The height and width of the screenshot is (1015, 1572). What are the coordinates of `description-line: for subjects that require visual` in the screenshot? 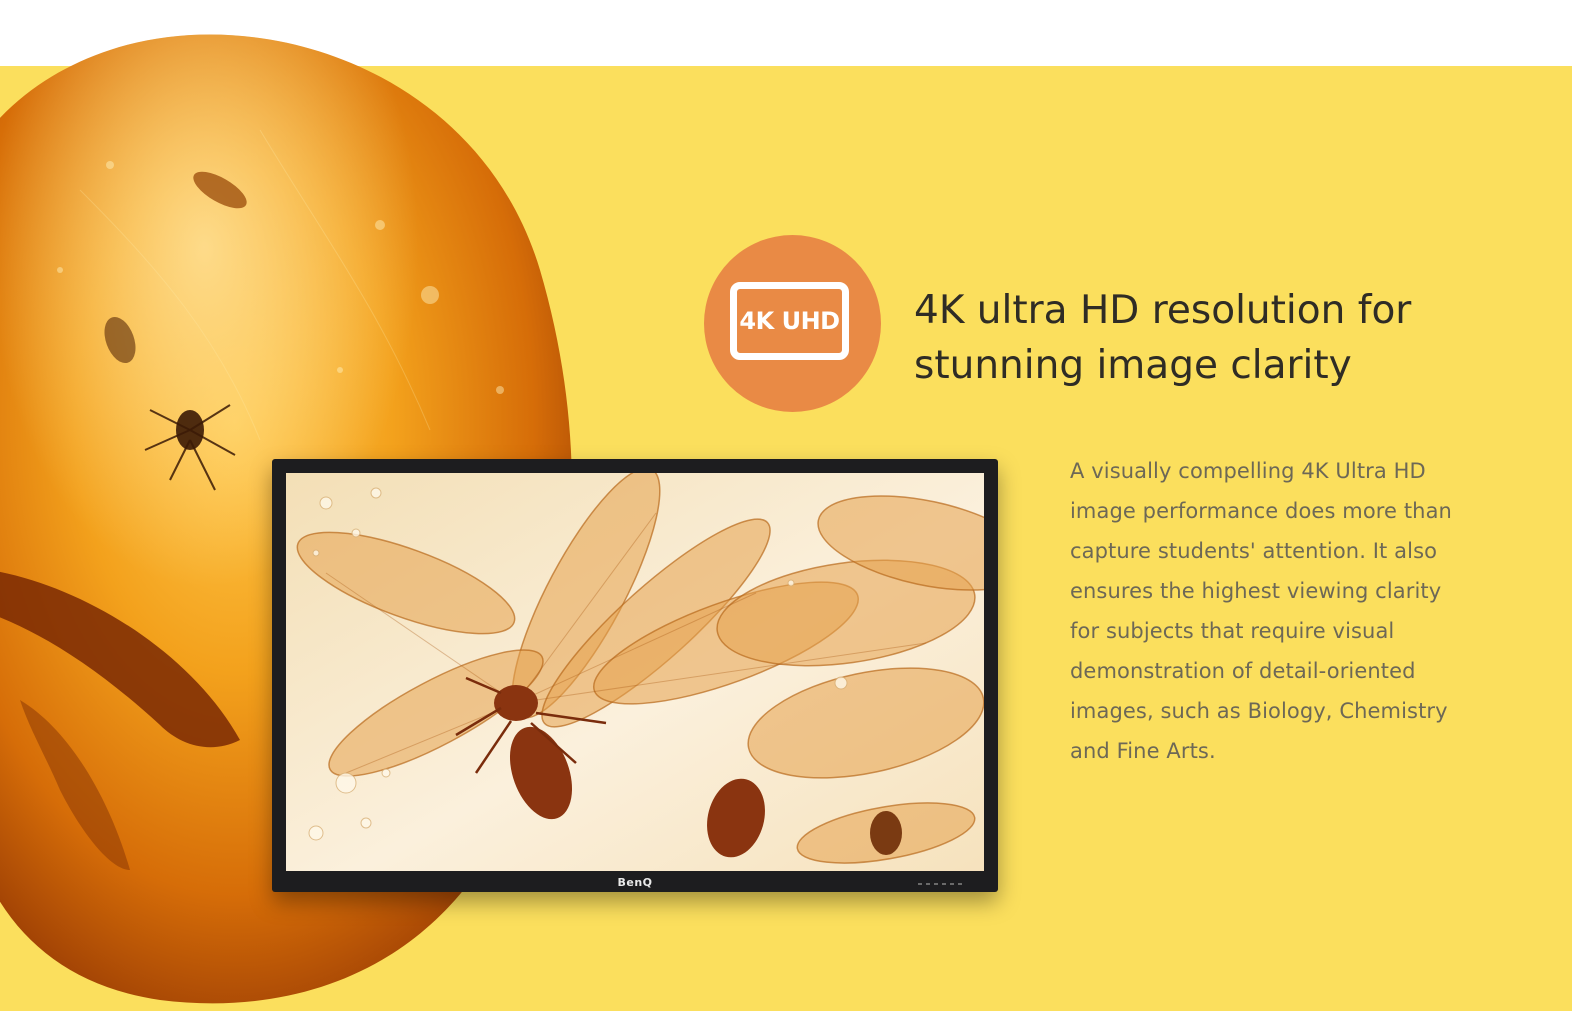 It's located at (1232, 631).